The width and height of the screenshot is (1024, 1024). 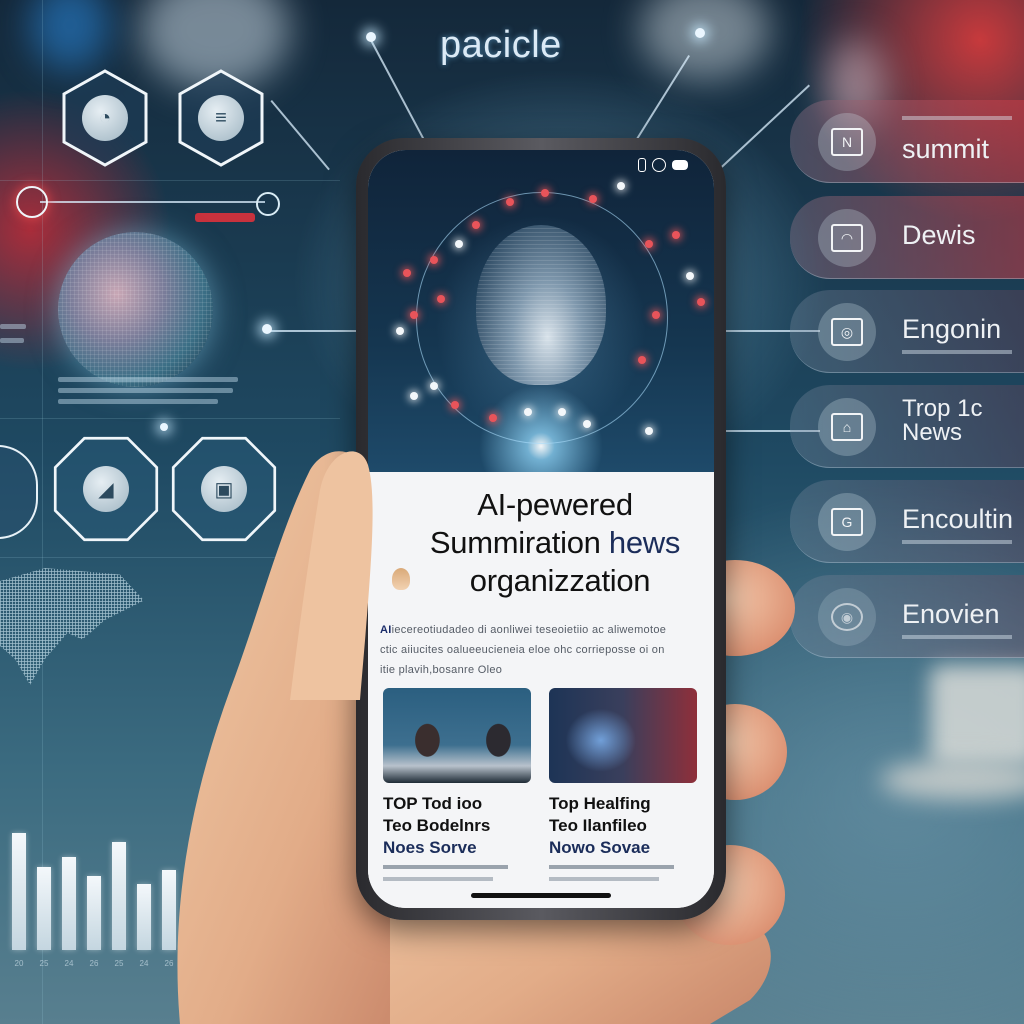 What do you see at coordinates (501, 45) in the screenshot?
I see `brand-title: pacicle` at bounding box center [501, 45].